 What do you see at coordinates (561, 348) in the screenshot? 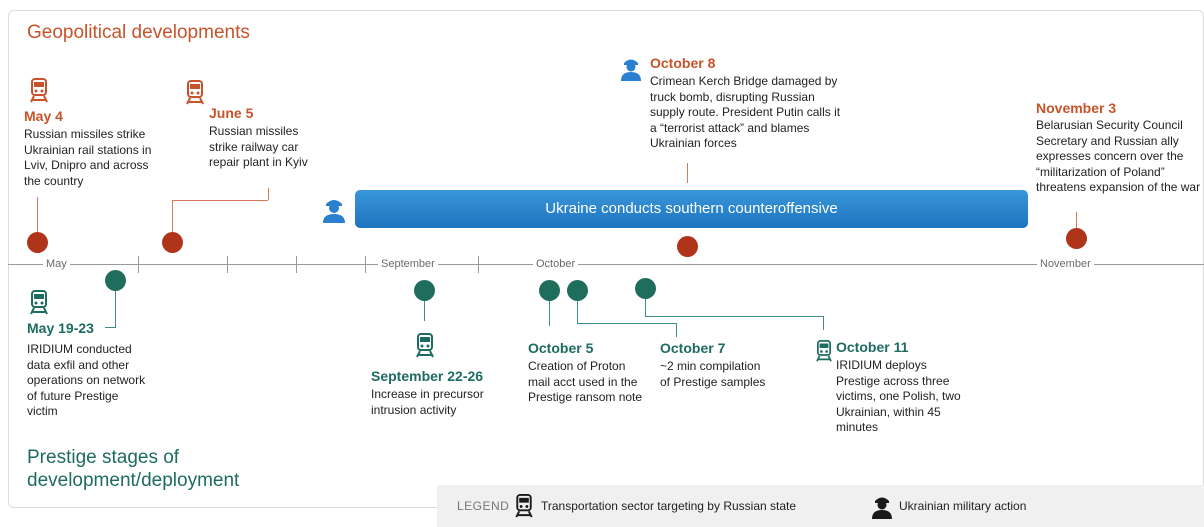
I see `event-date: October 5` at bounding box center [561, 348].